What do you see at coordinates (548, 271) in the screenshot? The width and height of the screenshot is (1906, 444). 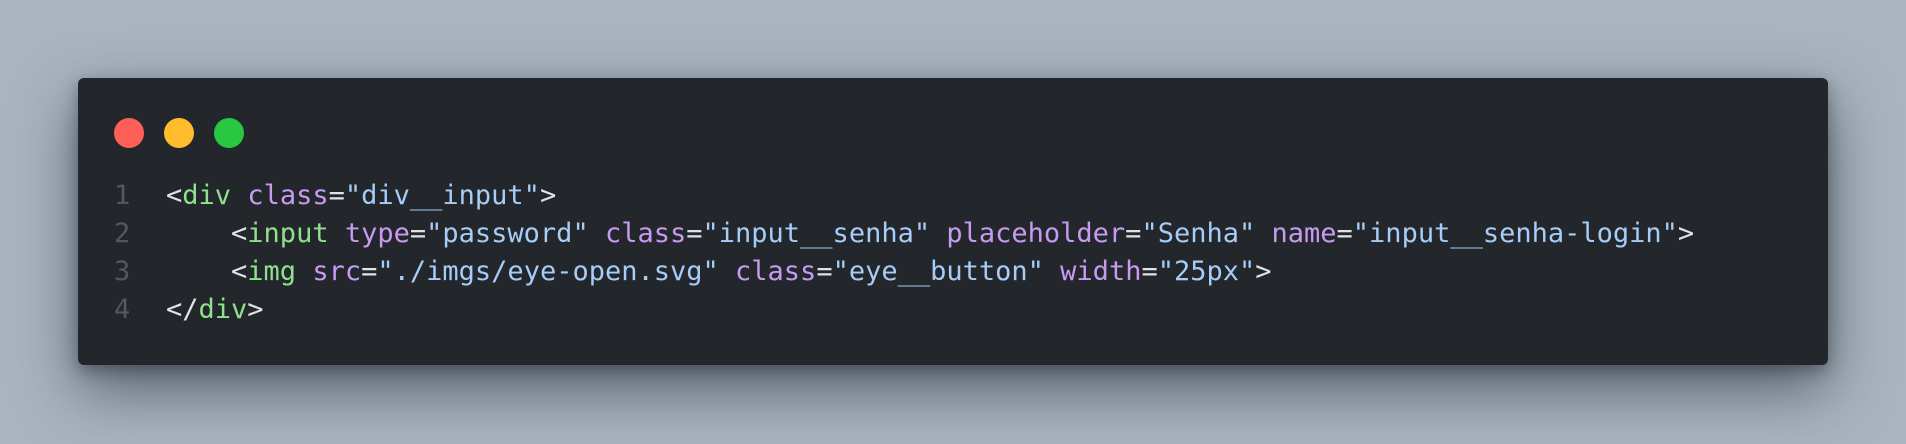 I see `code-token-str: "./imgs/eye-open.svg"` at bounding box center [548, 271].